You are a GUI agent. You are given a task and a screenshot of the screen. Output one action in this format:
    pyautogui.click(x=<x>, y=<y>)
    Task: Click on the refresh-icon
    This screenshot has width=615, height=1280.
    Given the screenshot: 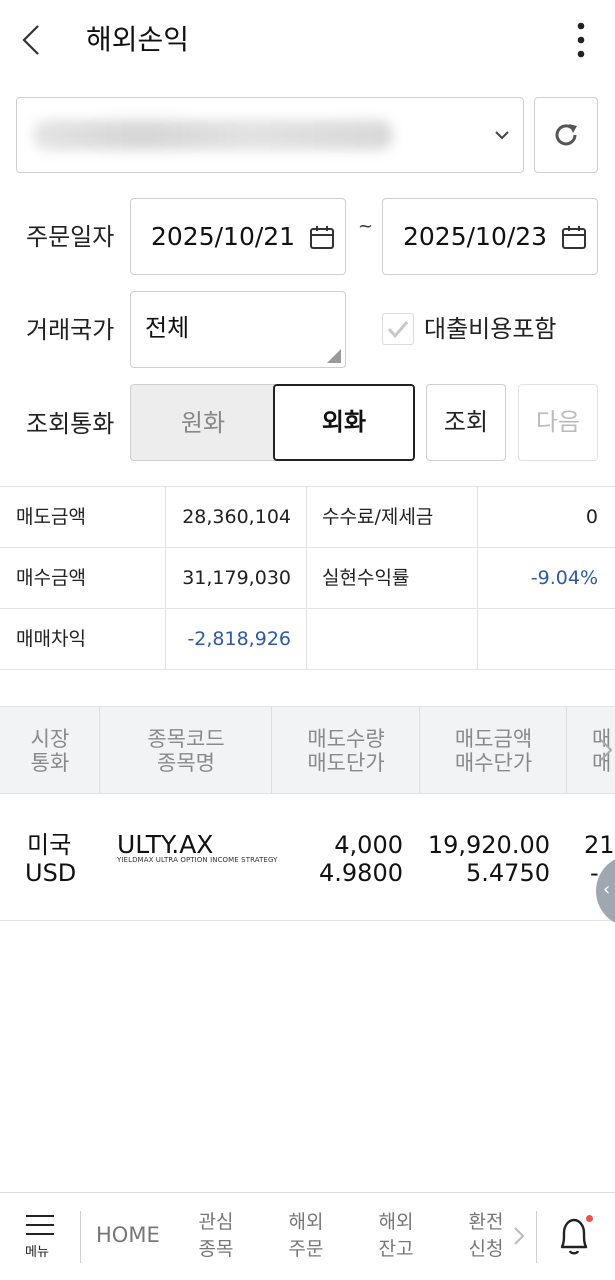 What is the action you would take?
    pyautogui.click(x=566, y=135)
    